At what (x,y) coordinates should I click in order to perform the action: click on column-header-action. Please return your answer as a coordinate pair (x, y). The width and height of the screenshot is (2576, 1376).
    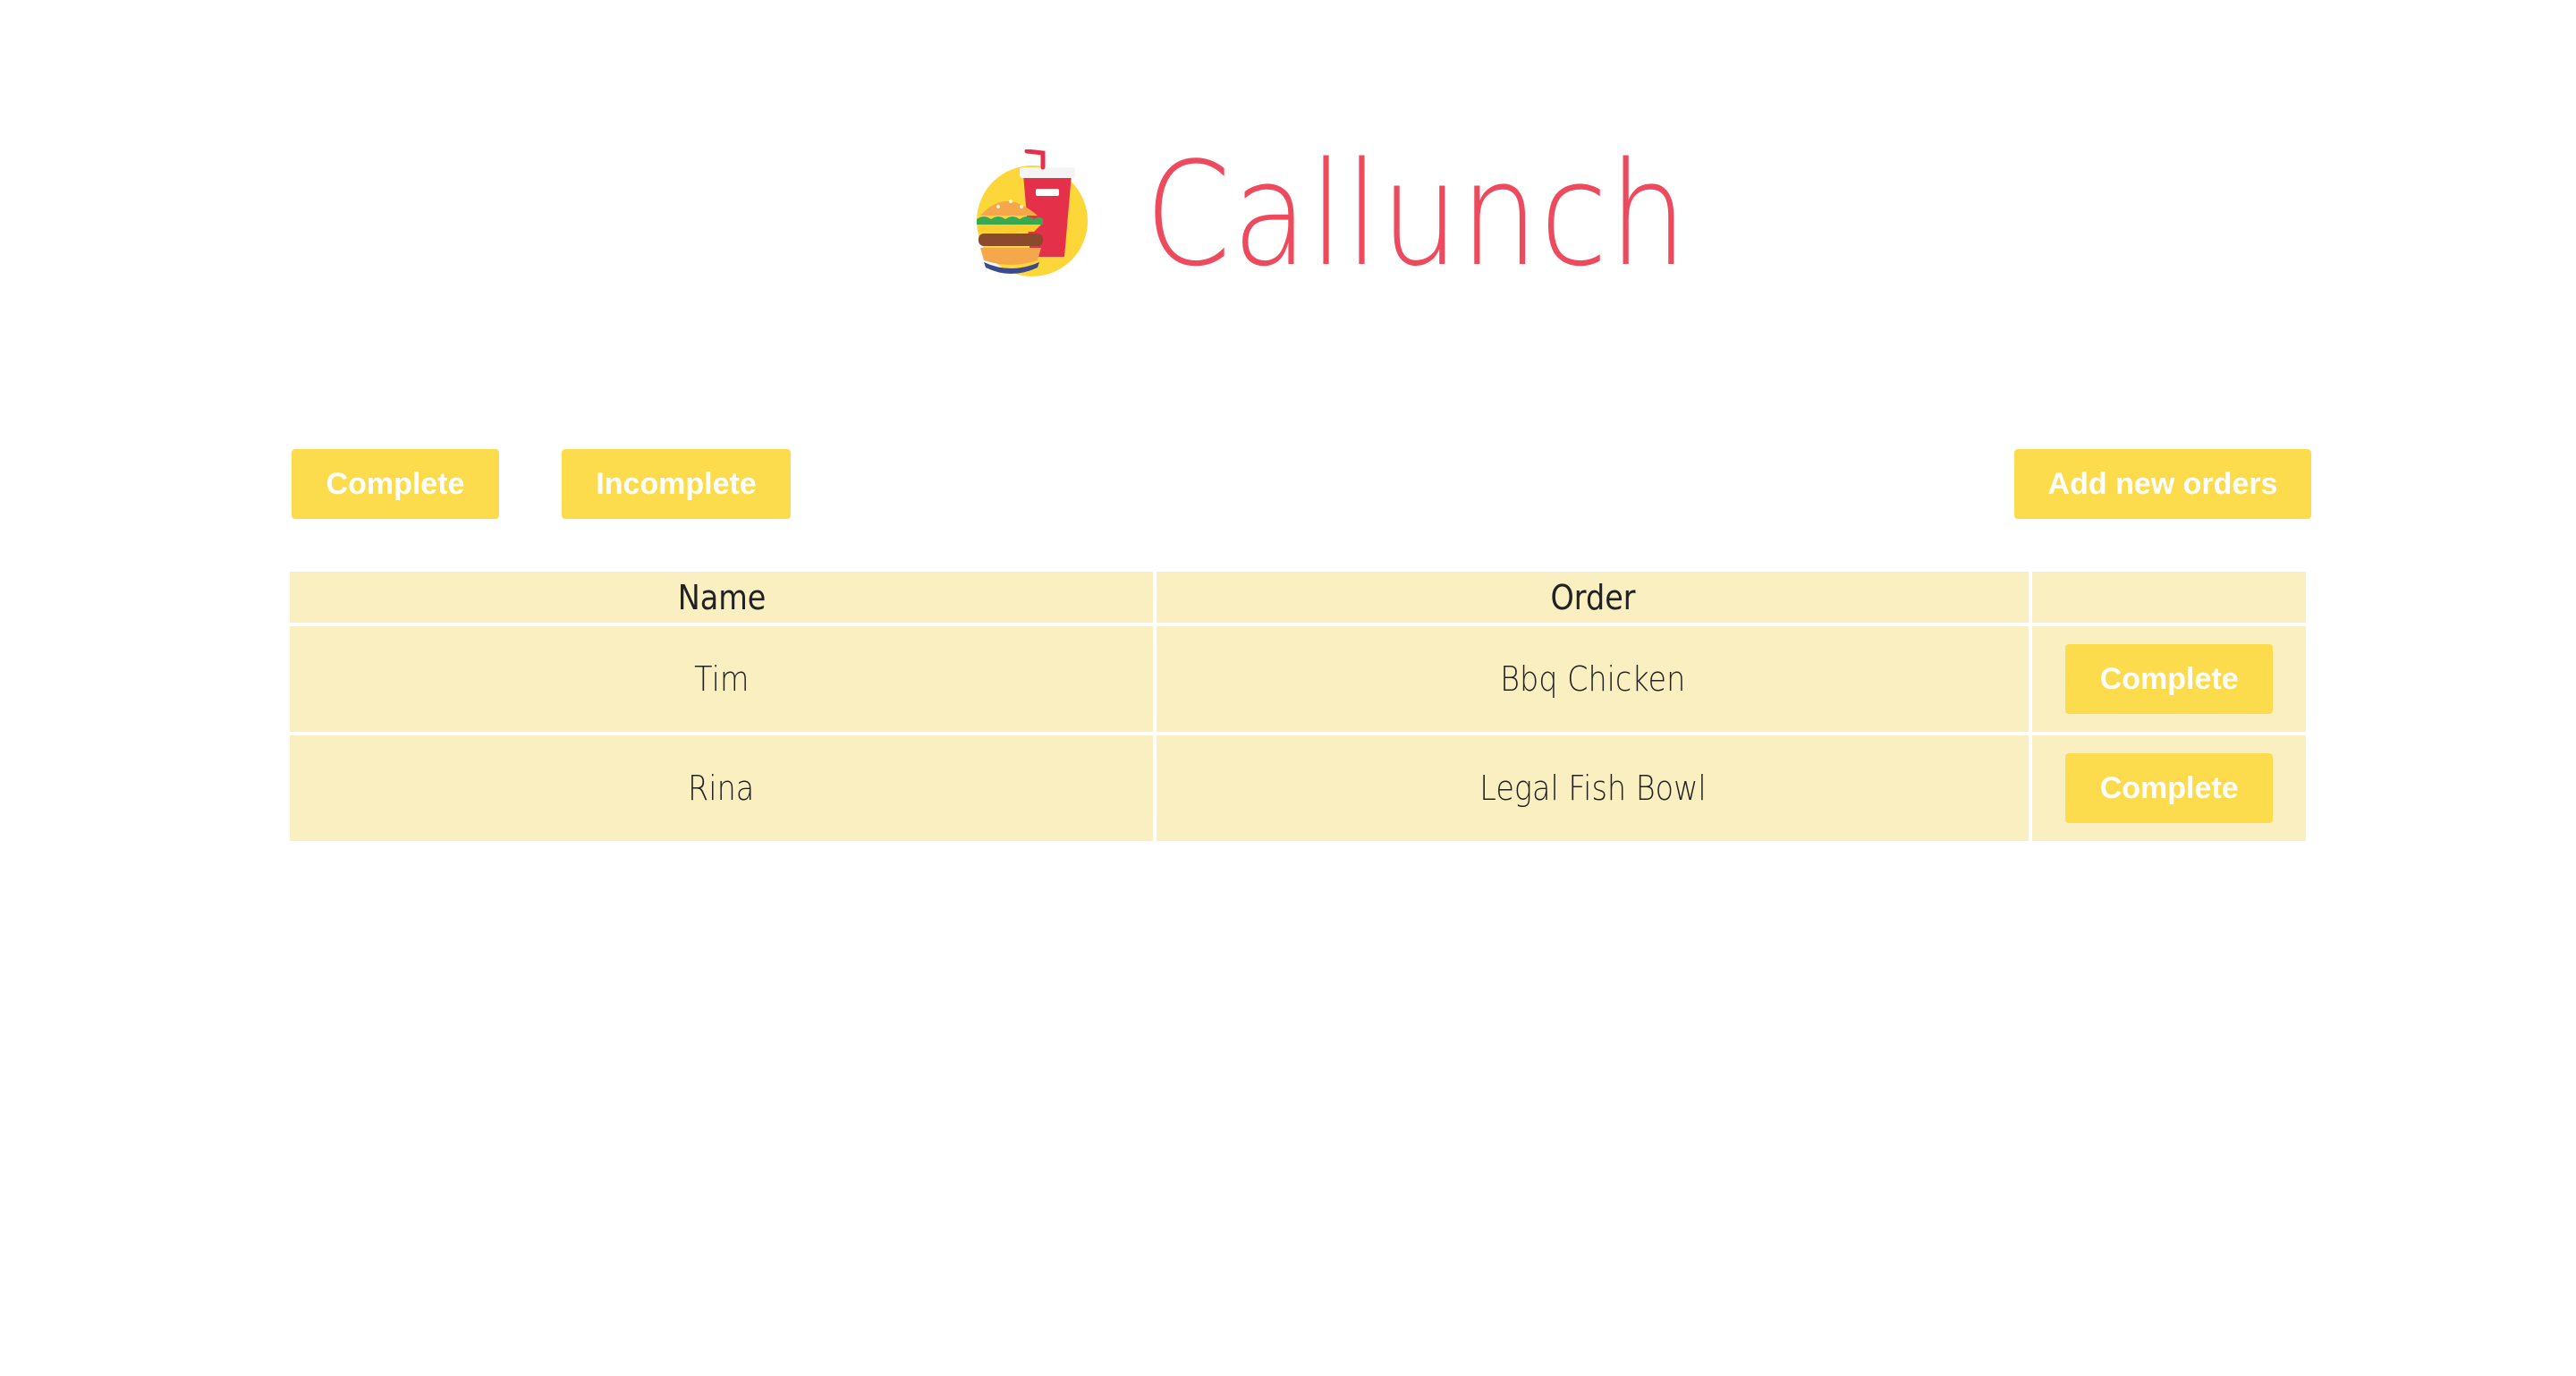
    Looking at the image, I should click on (2169, 597).